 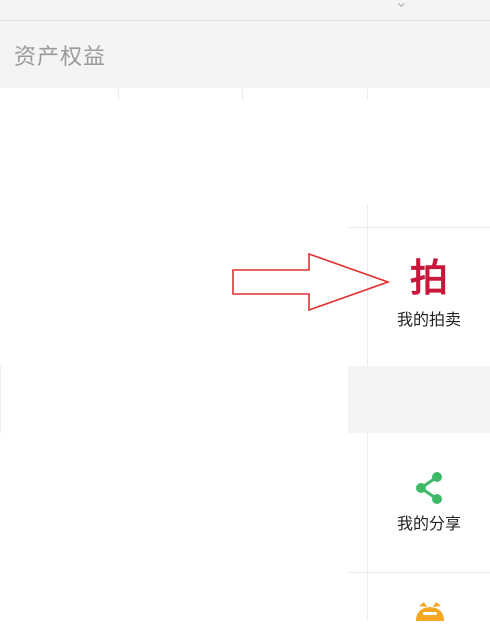 I want to click on top-strip: ⌄, so click(x=245, y=10).